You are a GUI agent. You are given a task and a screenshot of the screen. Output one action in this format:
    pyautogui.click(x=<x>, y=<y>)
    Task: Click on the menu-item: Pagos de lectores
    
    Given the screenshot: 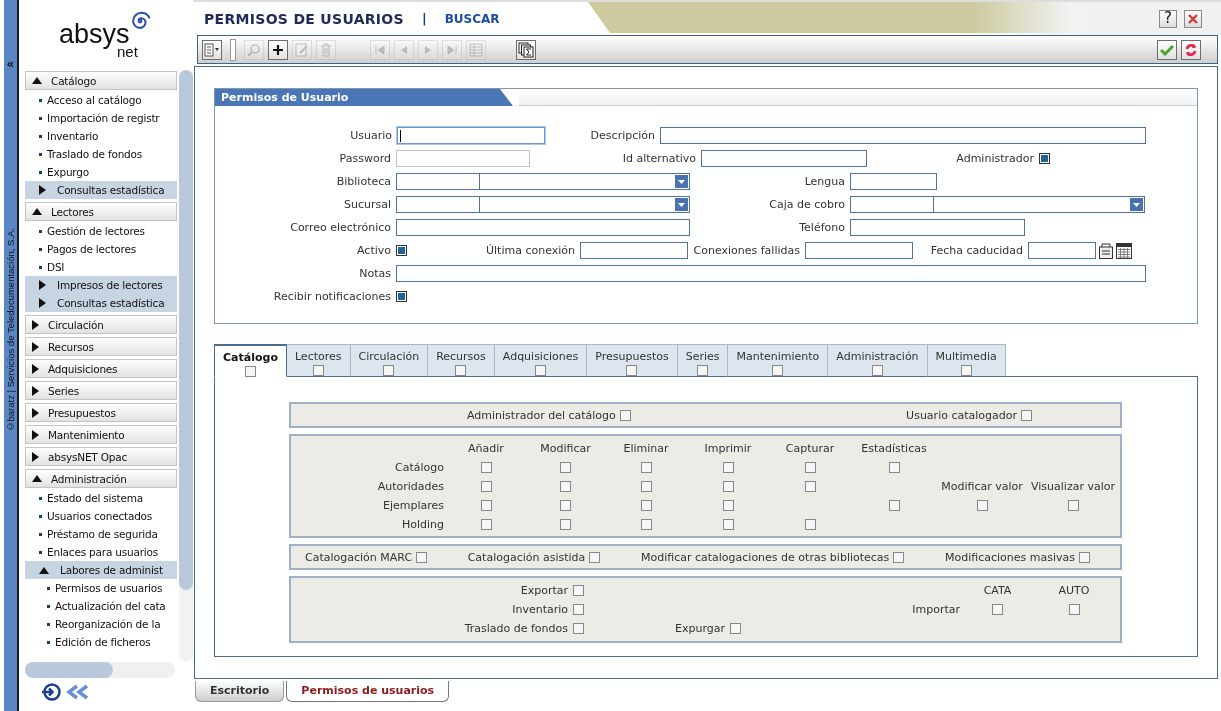 What is the action you would take?
    pyautogui.click(x=91, y=249)
    